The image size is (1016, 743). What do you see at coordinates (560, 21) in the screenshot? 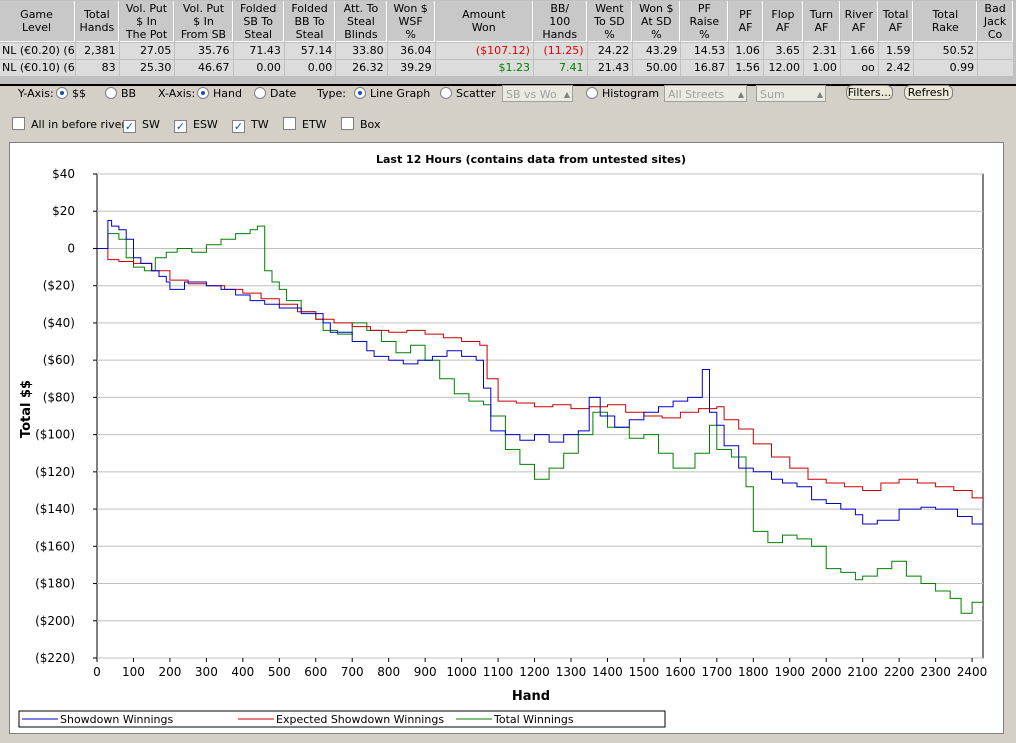
I see `stats-header-cell: BB/ 100 Hands` at bounding box center [560, 21].